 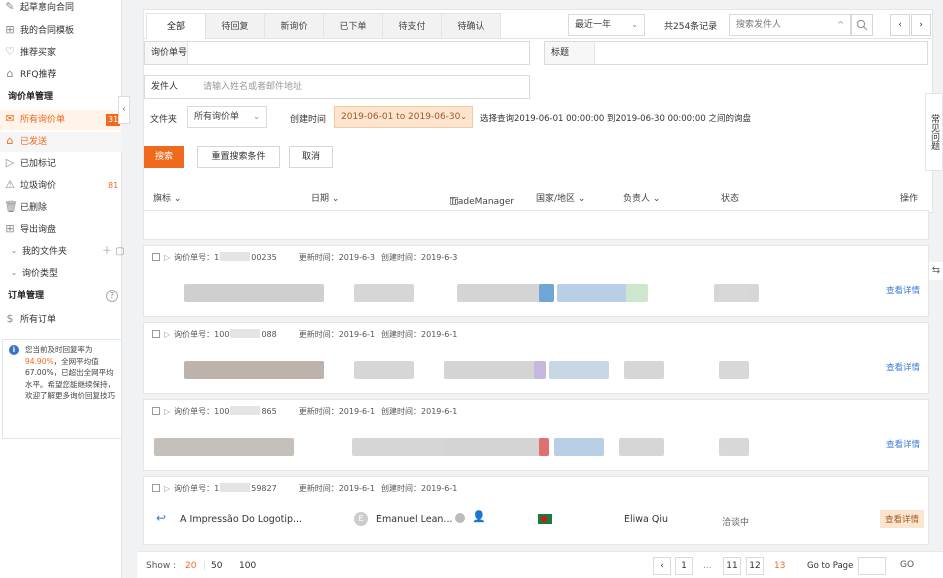 I want to click on sidebar-item-all-inquiries: ✉ 所有询价单 31, so click(x=61, y=120).